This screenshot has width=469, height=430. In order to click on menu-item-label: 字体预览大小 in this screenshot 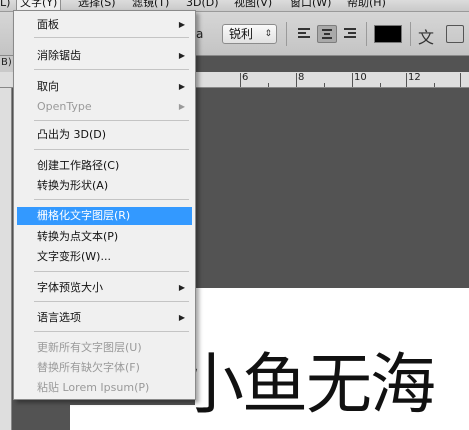, I will do `click(70, 287)`.